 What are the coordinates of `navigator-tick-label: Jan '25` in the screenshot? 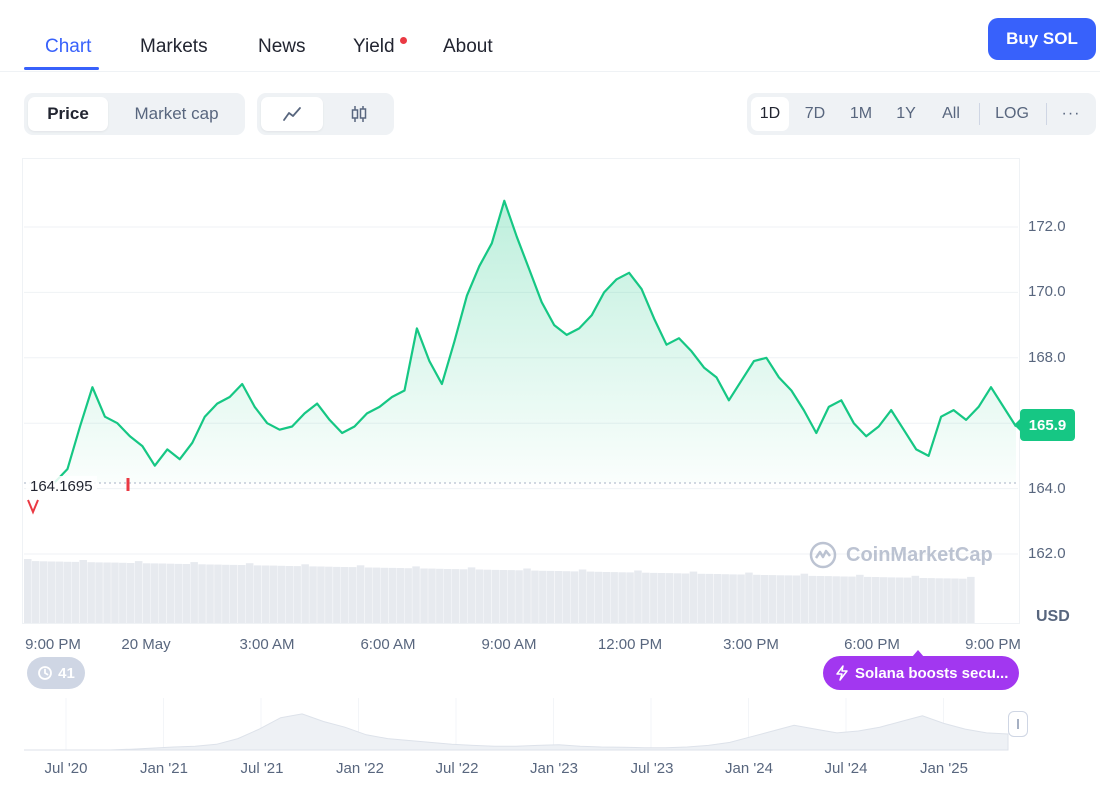 It's located at (944, 768).